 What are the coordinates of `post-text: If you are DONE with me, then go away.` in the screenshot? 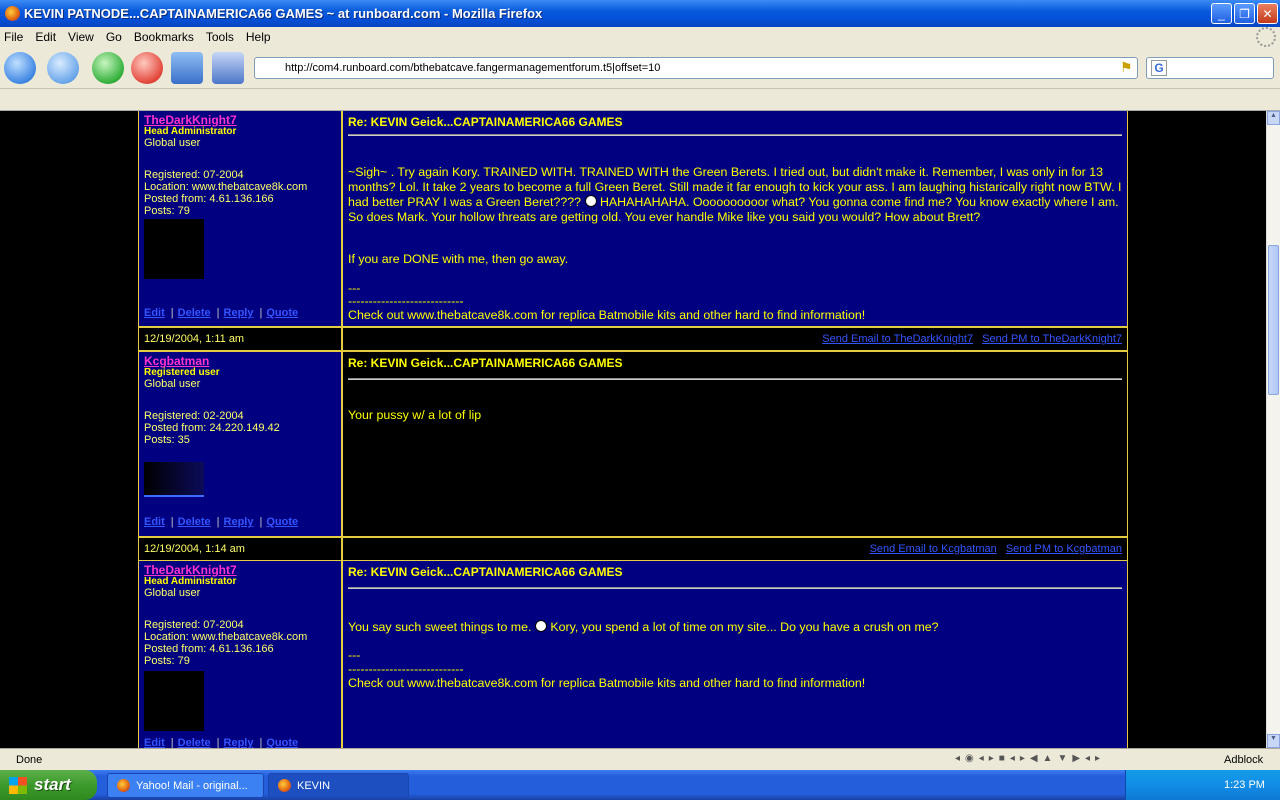 It's located at (458, 259).